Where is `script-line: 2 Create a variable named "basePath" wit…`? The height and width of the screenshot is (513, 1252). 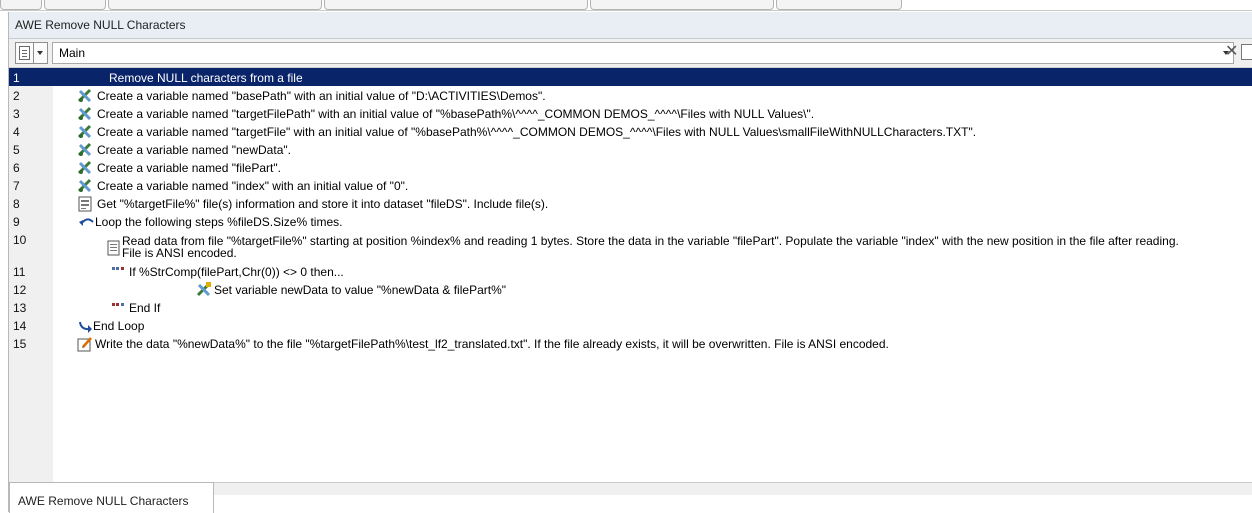 script-line: 2 Create a variable named "basePath" wit… is located at coordinates (630, 95).